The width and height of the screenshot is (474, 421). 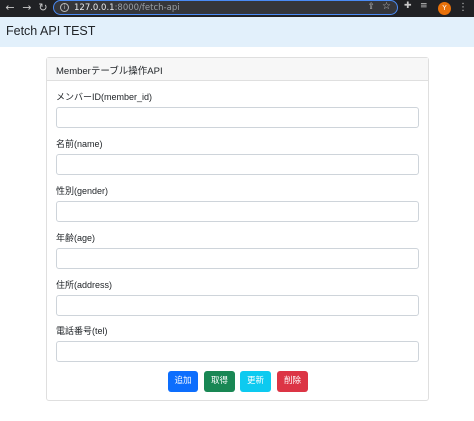 I want to click on info-icon: i, so click(x=64, y=7).